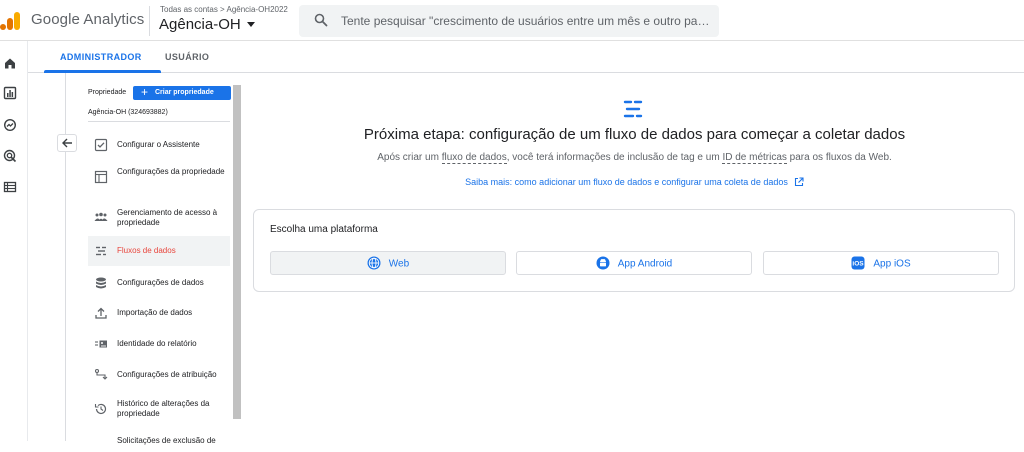  Describe the element at coordinates (799, 181) in the screenshot. I see `external-link-icon` at that location.